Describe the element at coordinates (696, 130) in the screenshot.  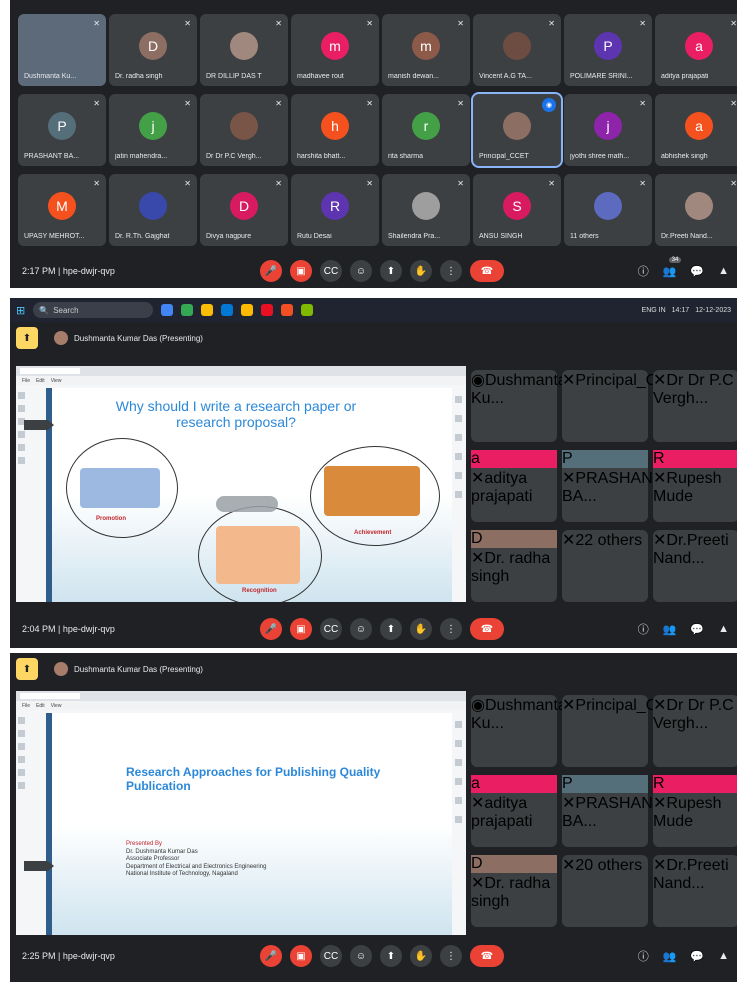
I see `participant-tile: a ✕ abhishek singh` at that location.